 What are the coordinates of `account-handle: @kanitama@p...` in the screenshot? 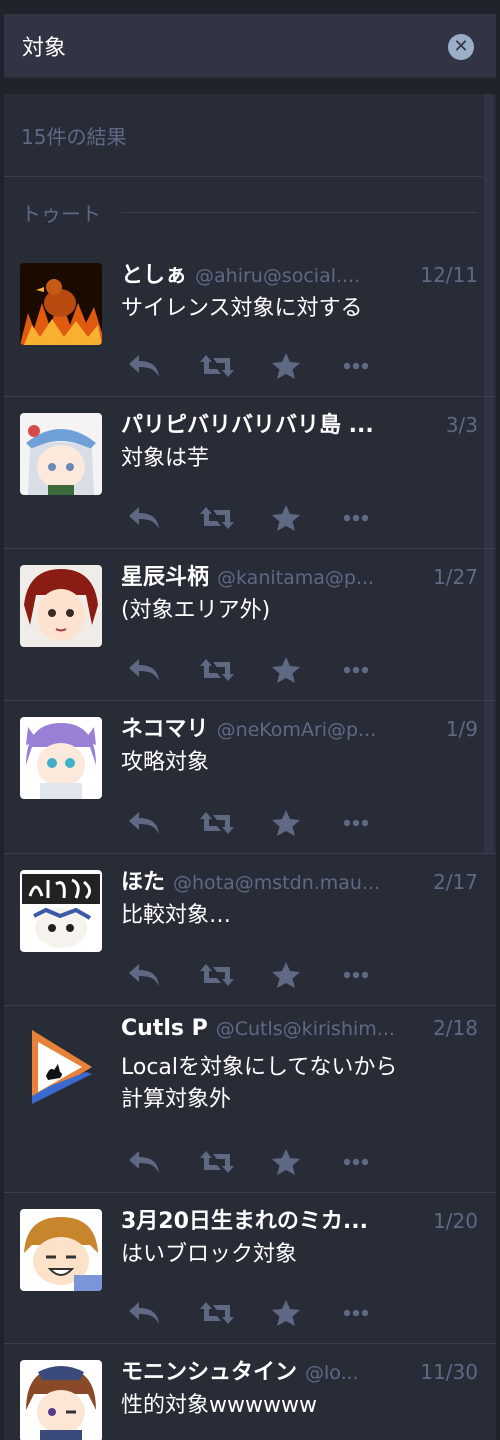 It's located at (322, 578).